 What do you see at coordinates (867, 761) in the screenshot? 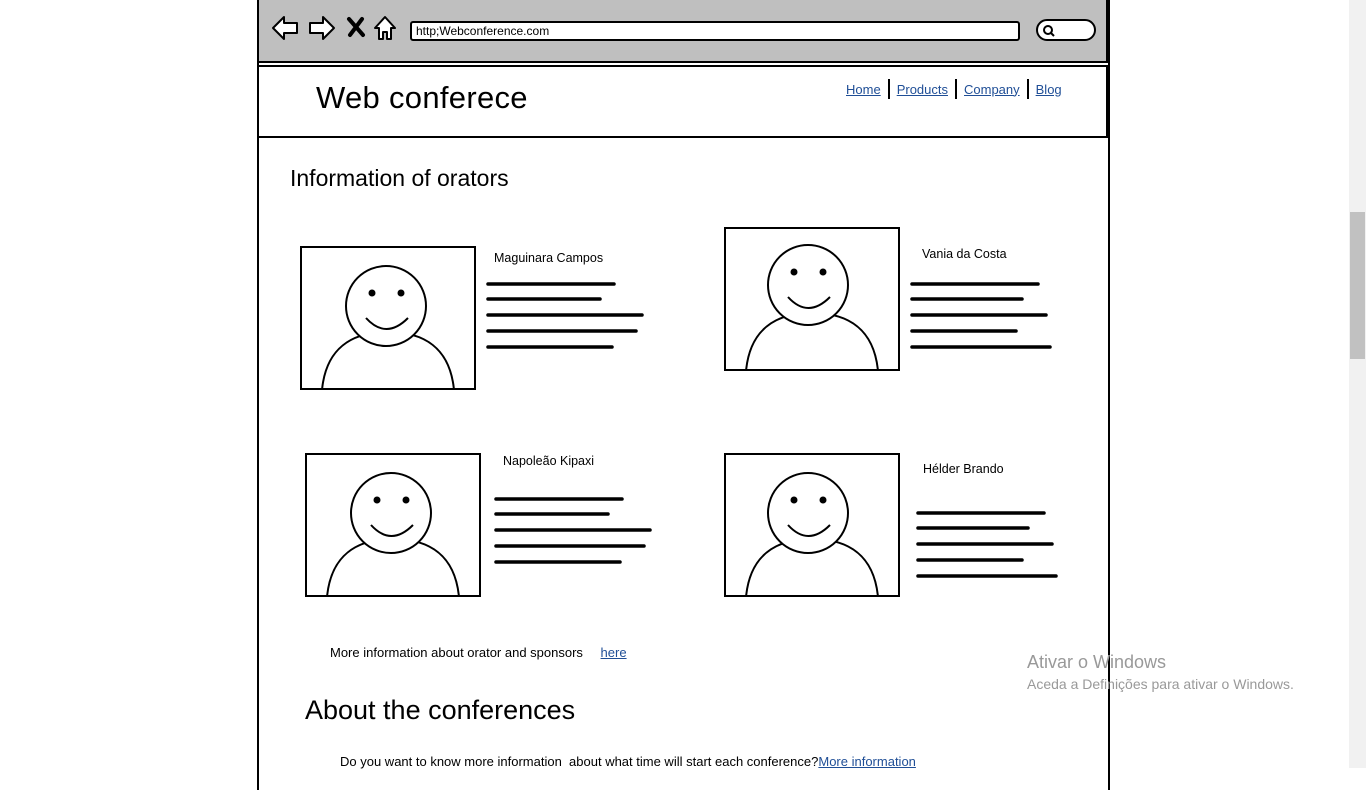
I see `more-information-link: More information` at bounding box center [867, 761].